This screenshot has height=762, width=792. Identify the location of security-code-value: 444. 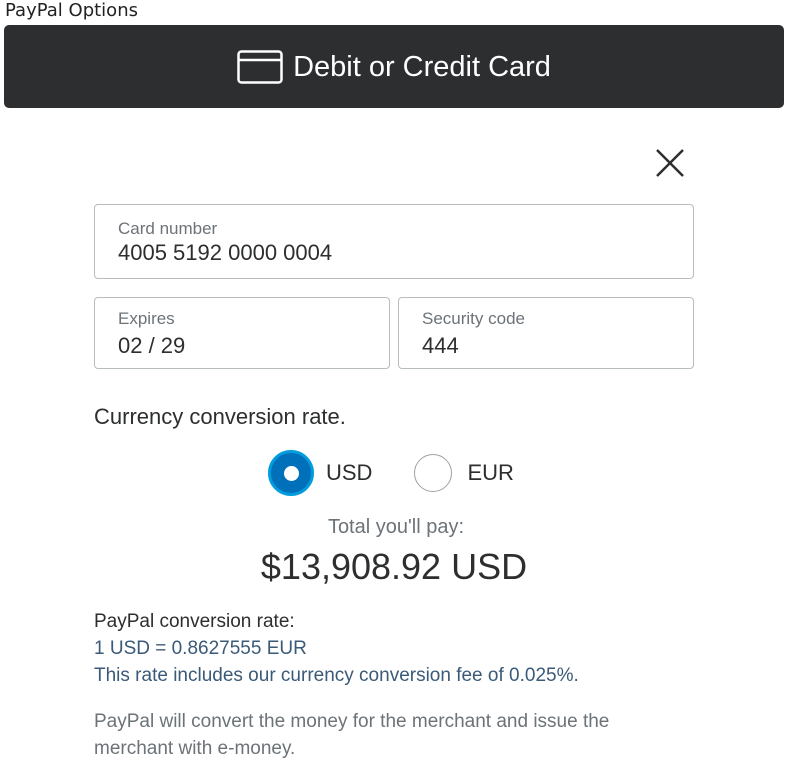
(440, 346).